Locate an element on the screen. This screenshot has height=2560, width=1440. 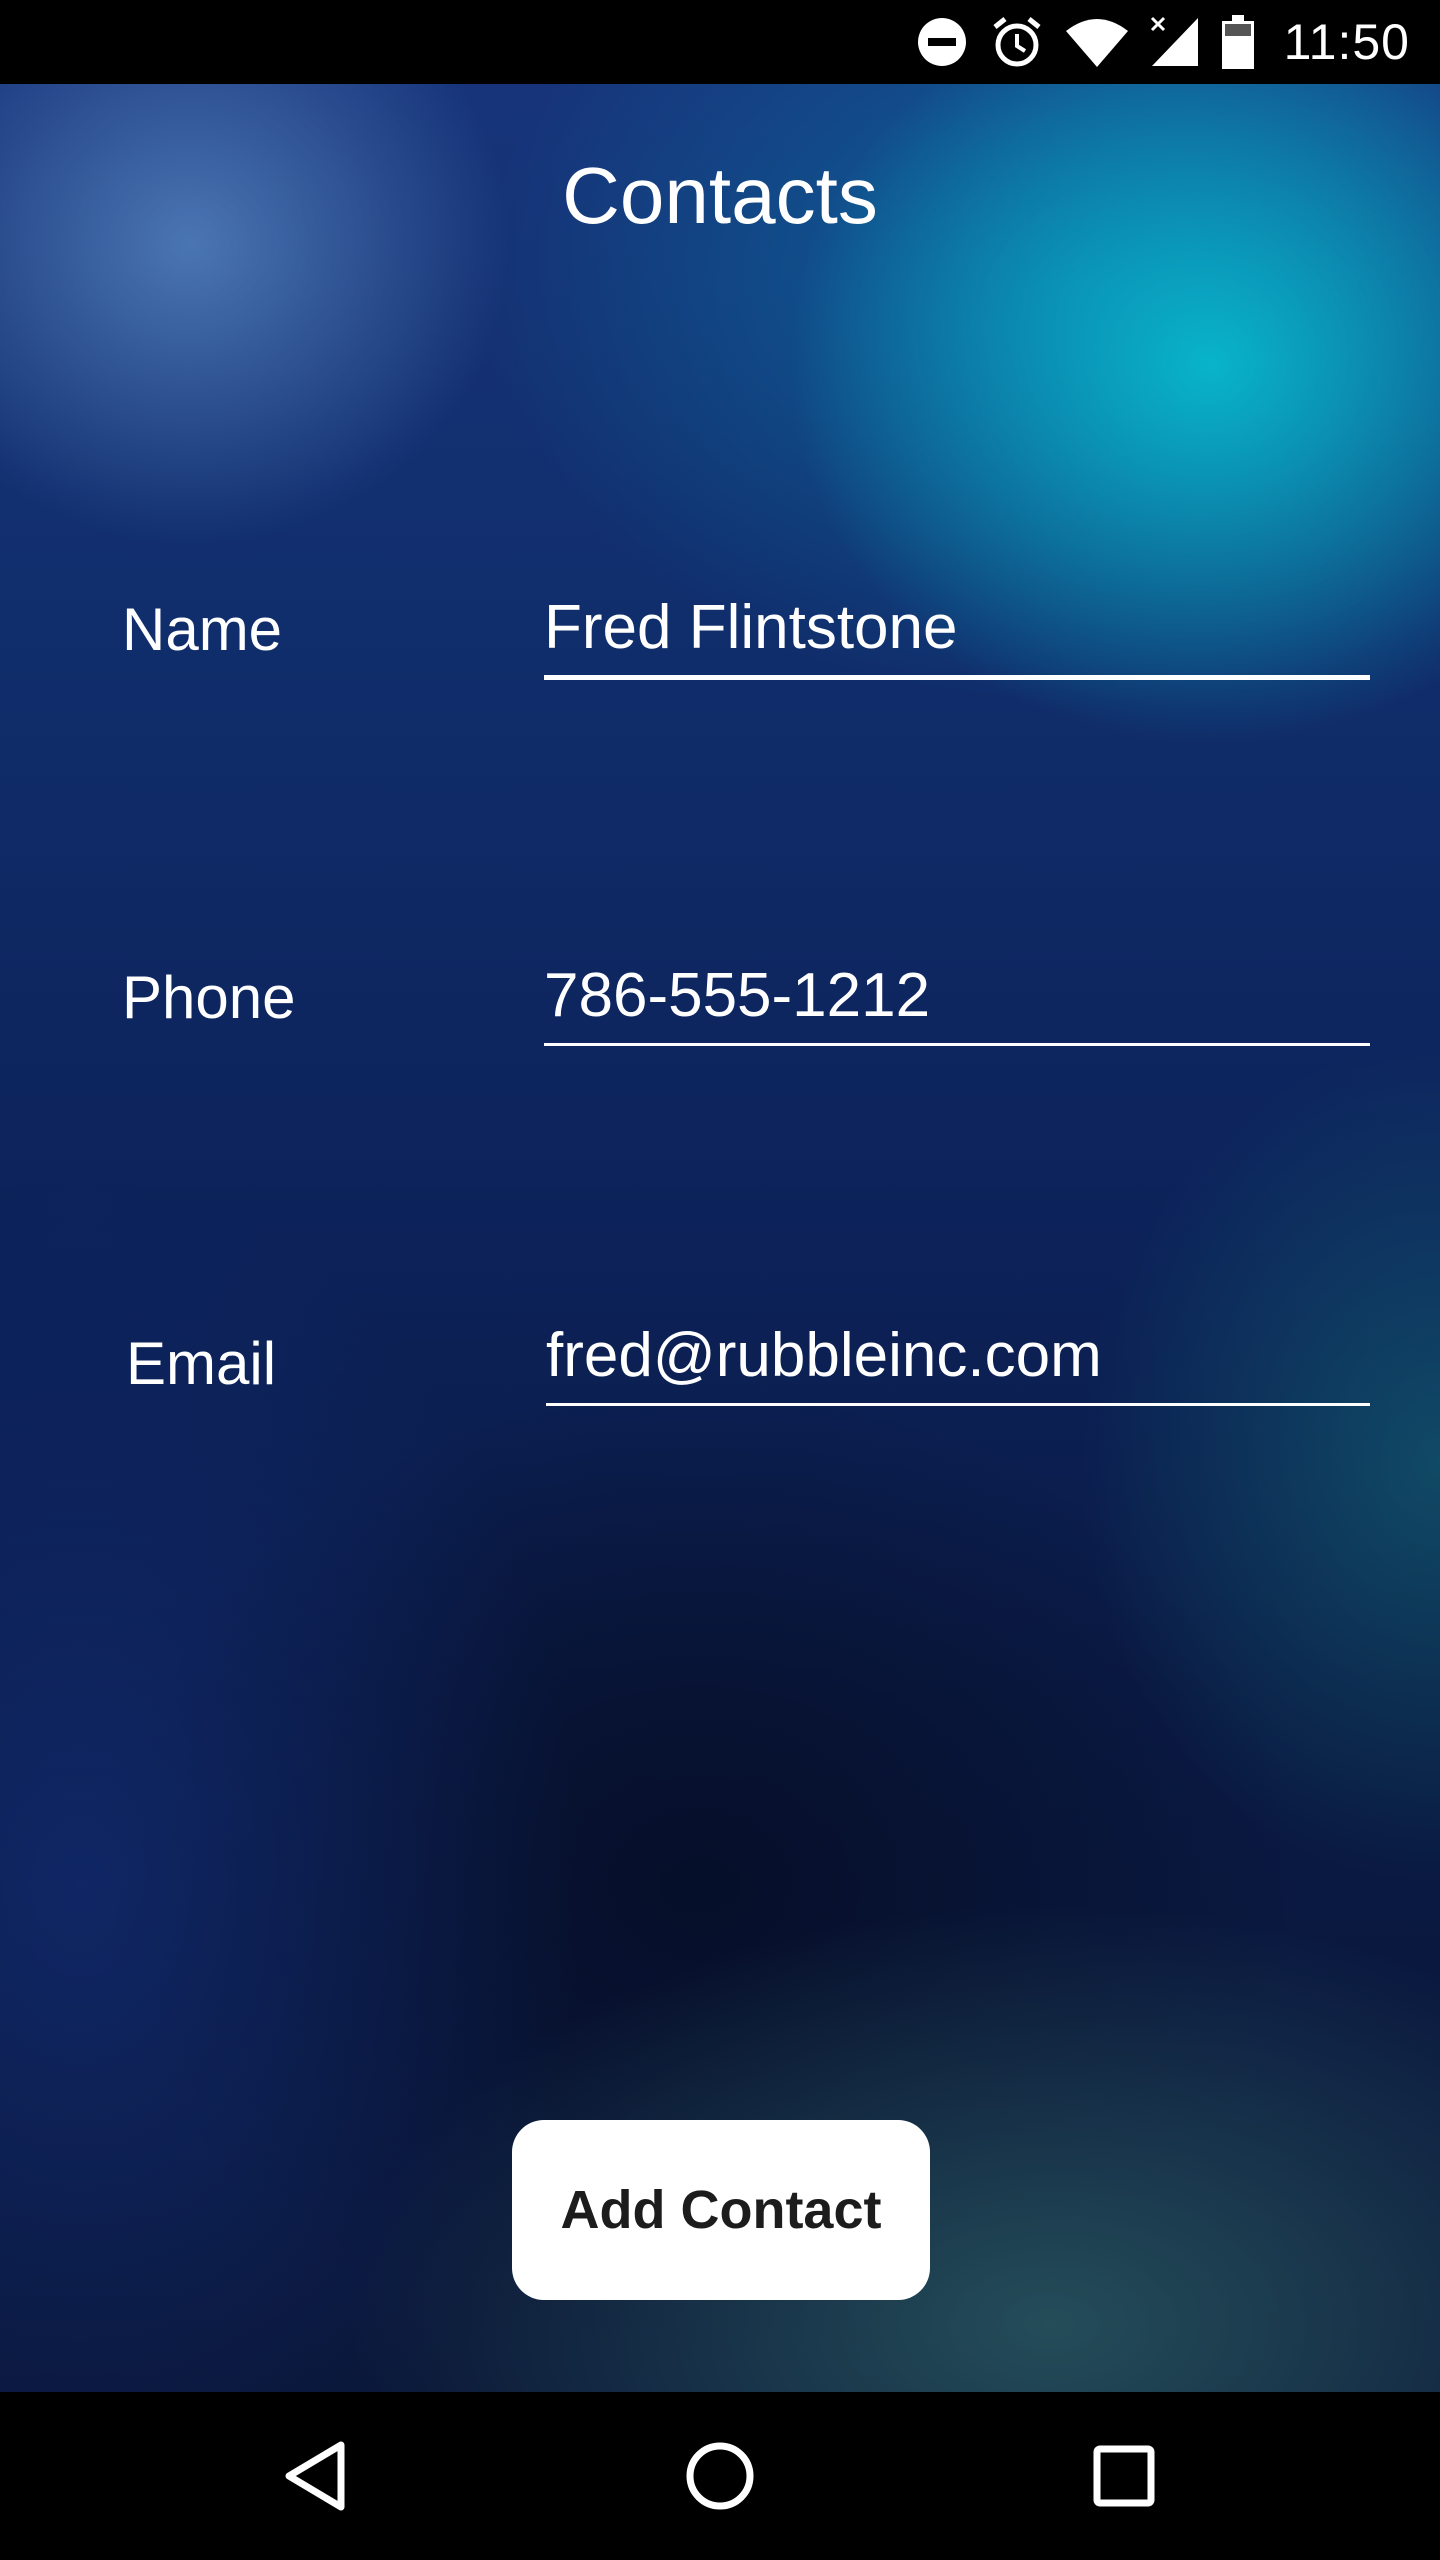
battery-icon is located at coordinates (1237, 42).